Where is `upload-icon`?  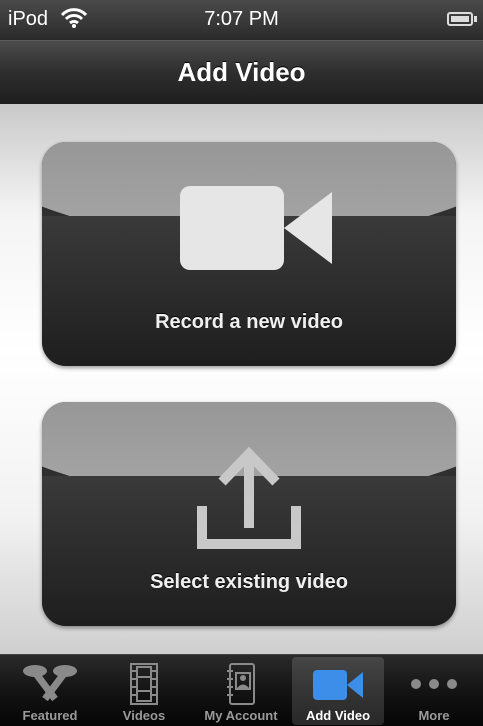 upload-icon is located at coordinates (249, 497).